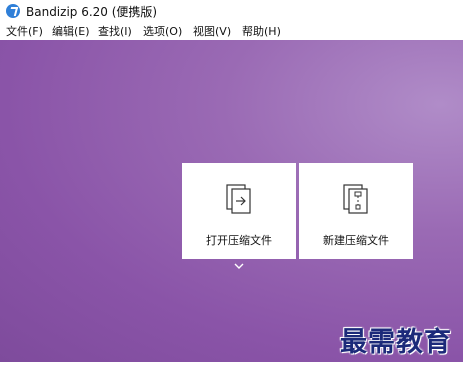  What do you see at coordinates (239, 266) in the screenshot?
I see `chevron-down-icon` at bounding box center [239, 266].